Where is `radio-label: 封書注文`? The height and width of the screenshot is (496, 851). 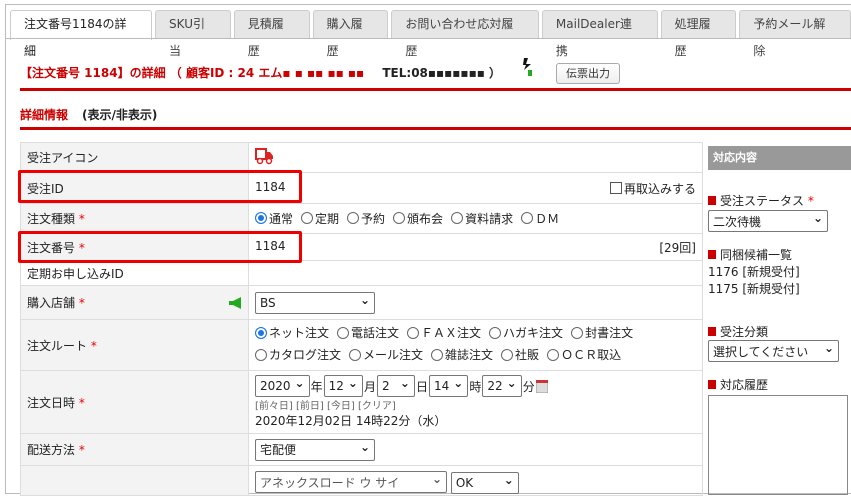
radio-label: 封書注文 is located at coordinates (609, 333).